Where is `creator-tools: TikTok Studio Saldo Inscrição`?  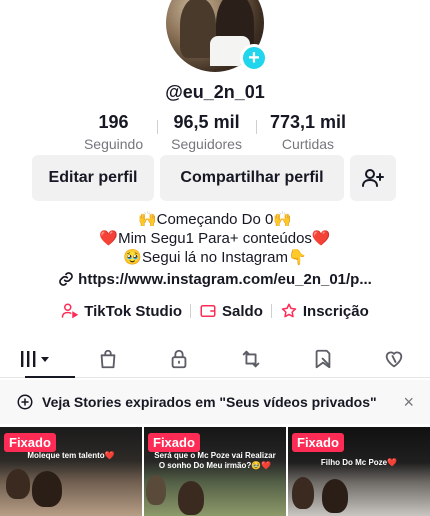 creator-tools: TikTok Studio Saldo Inscrição is located at coordinates (215, 311).